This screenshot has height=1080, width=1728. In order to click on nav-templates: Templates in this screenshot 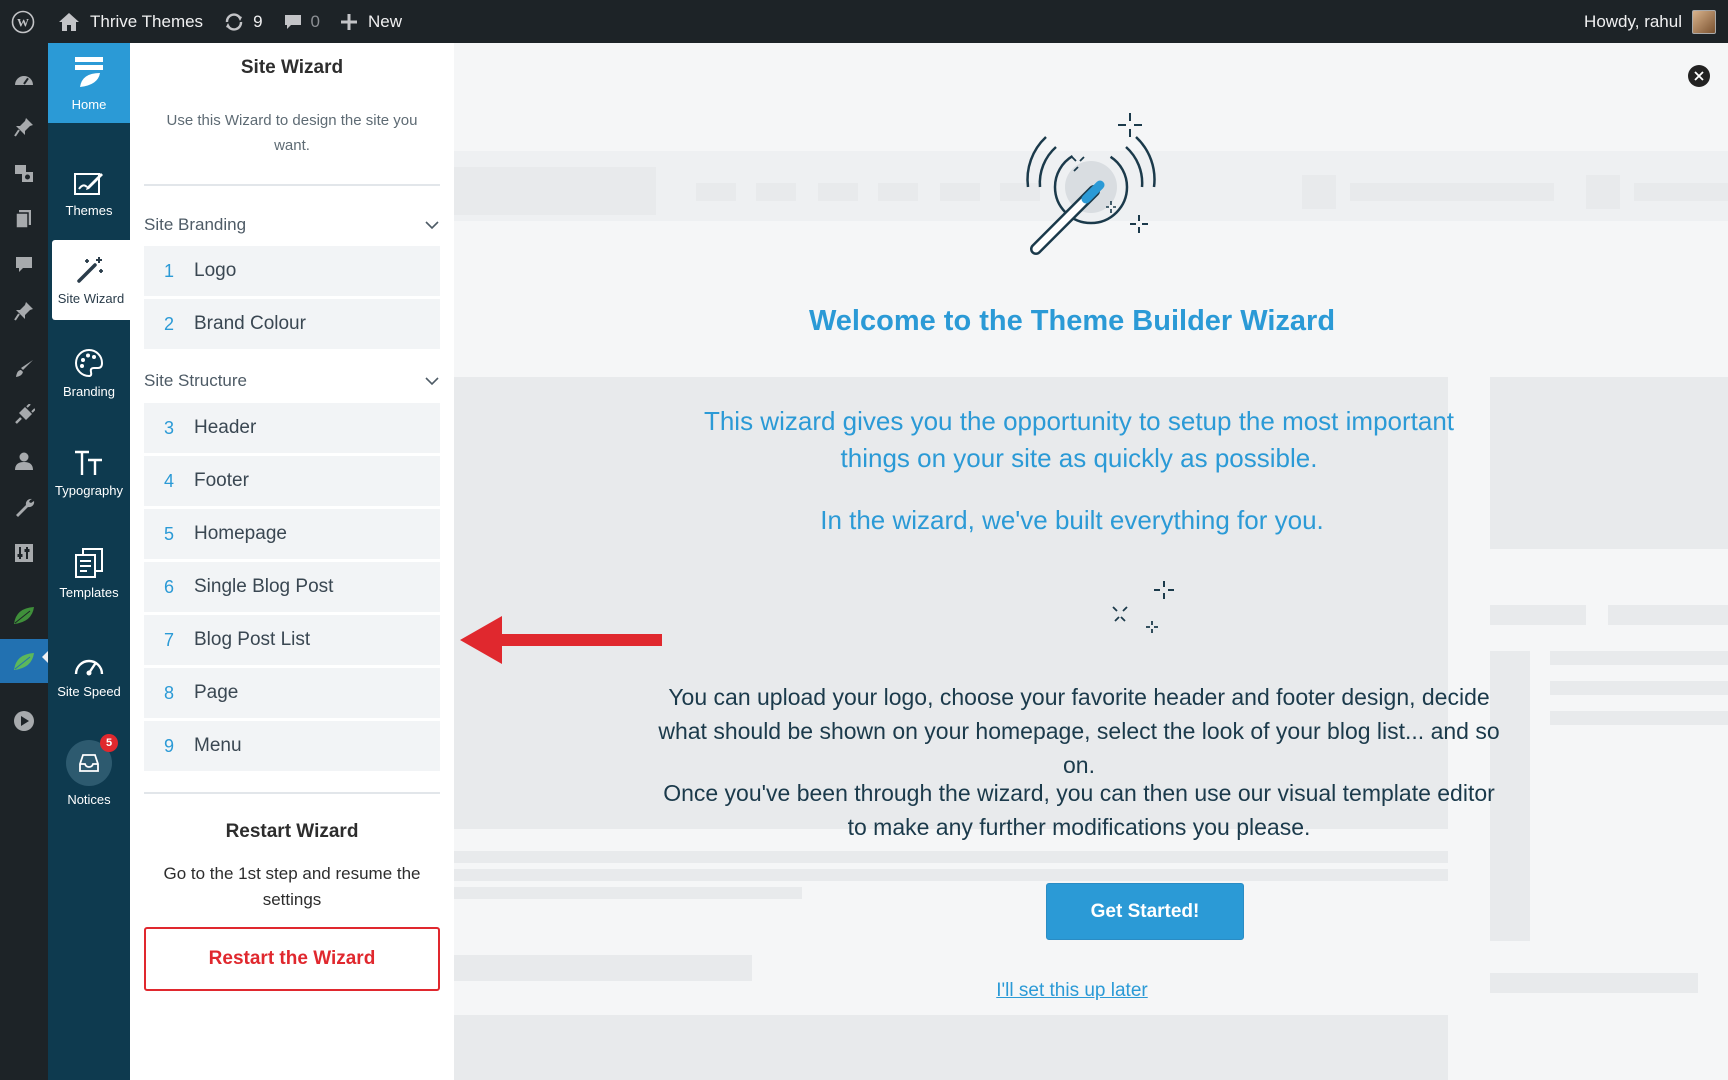, I will do `click(89, 573)`.